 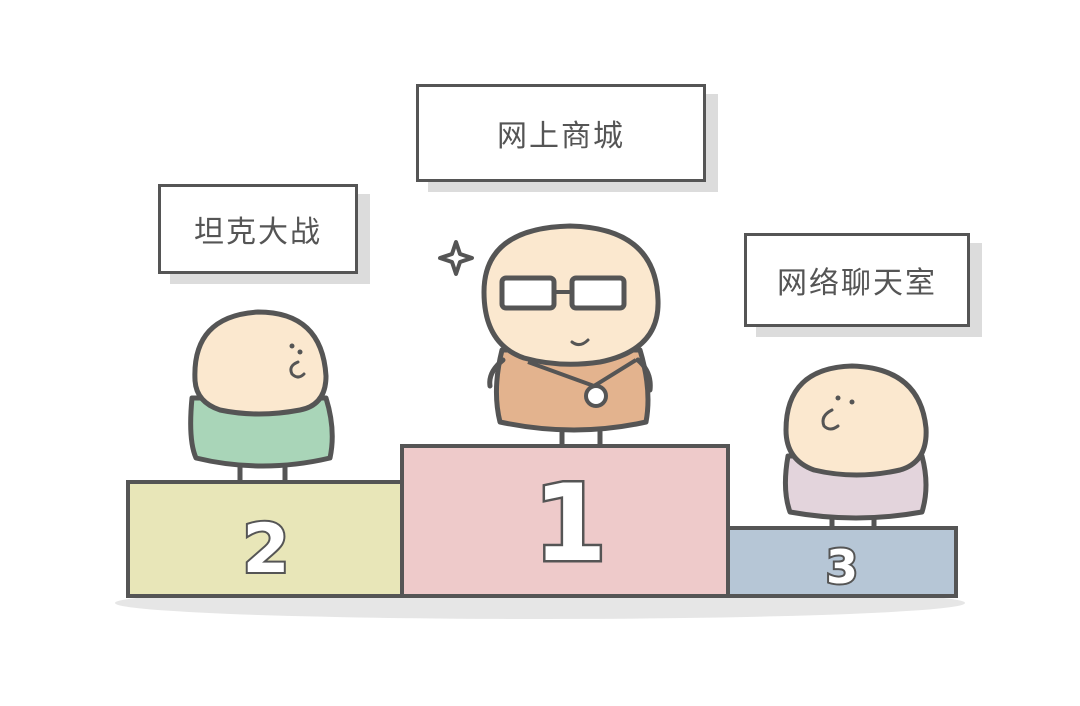 What do you see at coordinates (528, 293) in the screenshot?
I see `glasses-left-icon` at bounding box center [528, 293].